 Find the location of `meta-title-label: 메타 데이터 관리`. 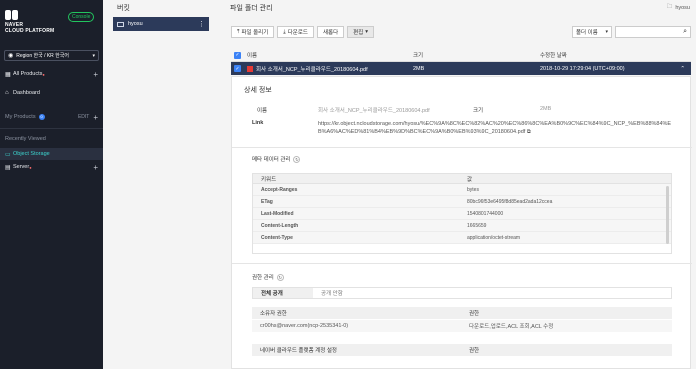

meta-title-label: 메타 데이터 관리 is located at coordinates (271, 160).